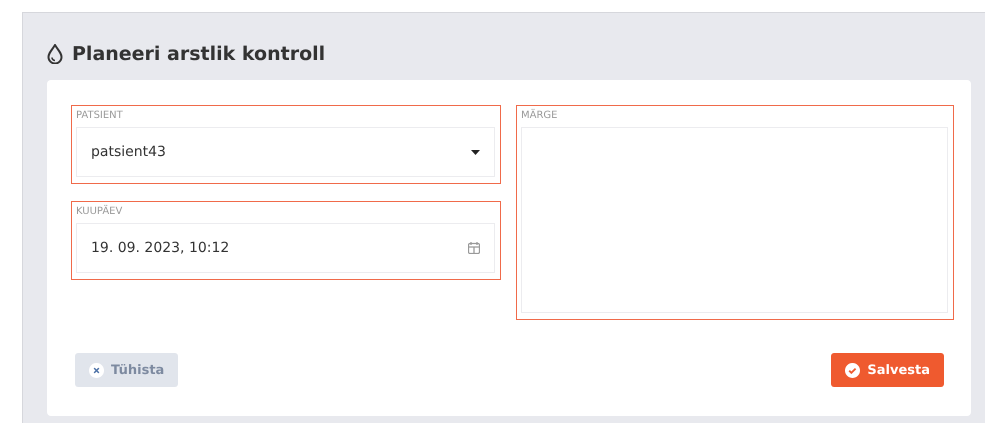 The width and height of the screenshot is (985, 423). I want to click on field-label: PATSIENT, so click(100, 116).